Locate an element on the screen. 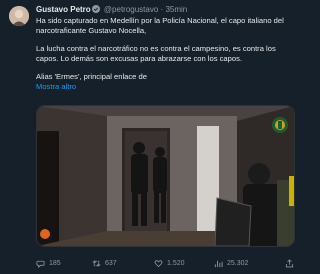 The image size is (320, 274). views-button: 25.302 is located at coordinates (231, 263).